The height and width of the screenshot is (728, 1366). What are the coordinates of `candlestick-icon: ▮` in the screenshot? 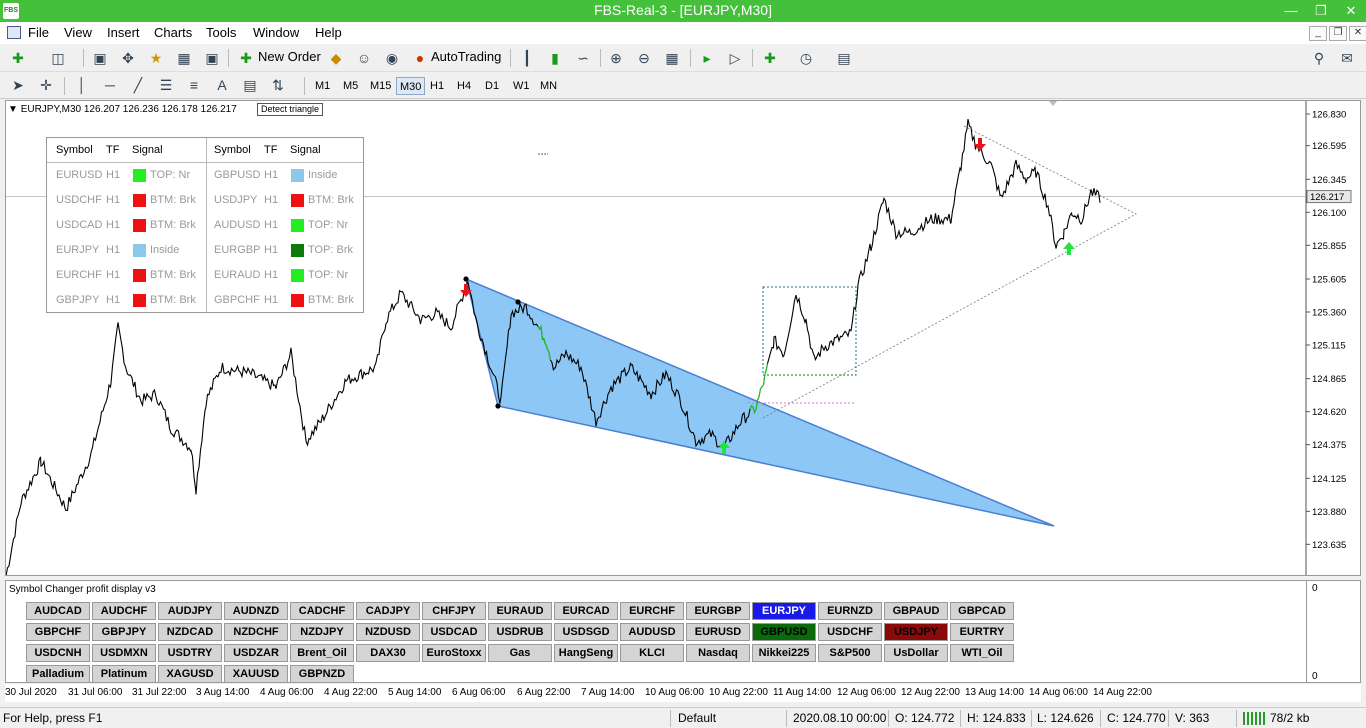 It's located at (555, 58).